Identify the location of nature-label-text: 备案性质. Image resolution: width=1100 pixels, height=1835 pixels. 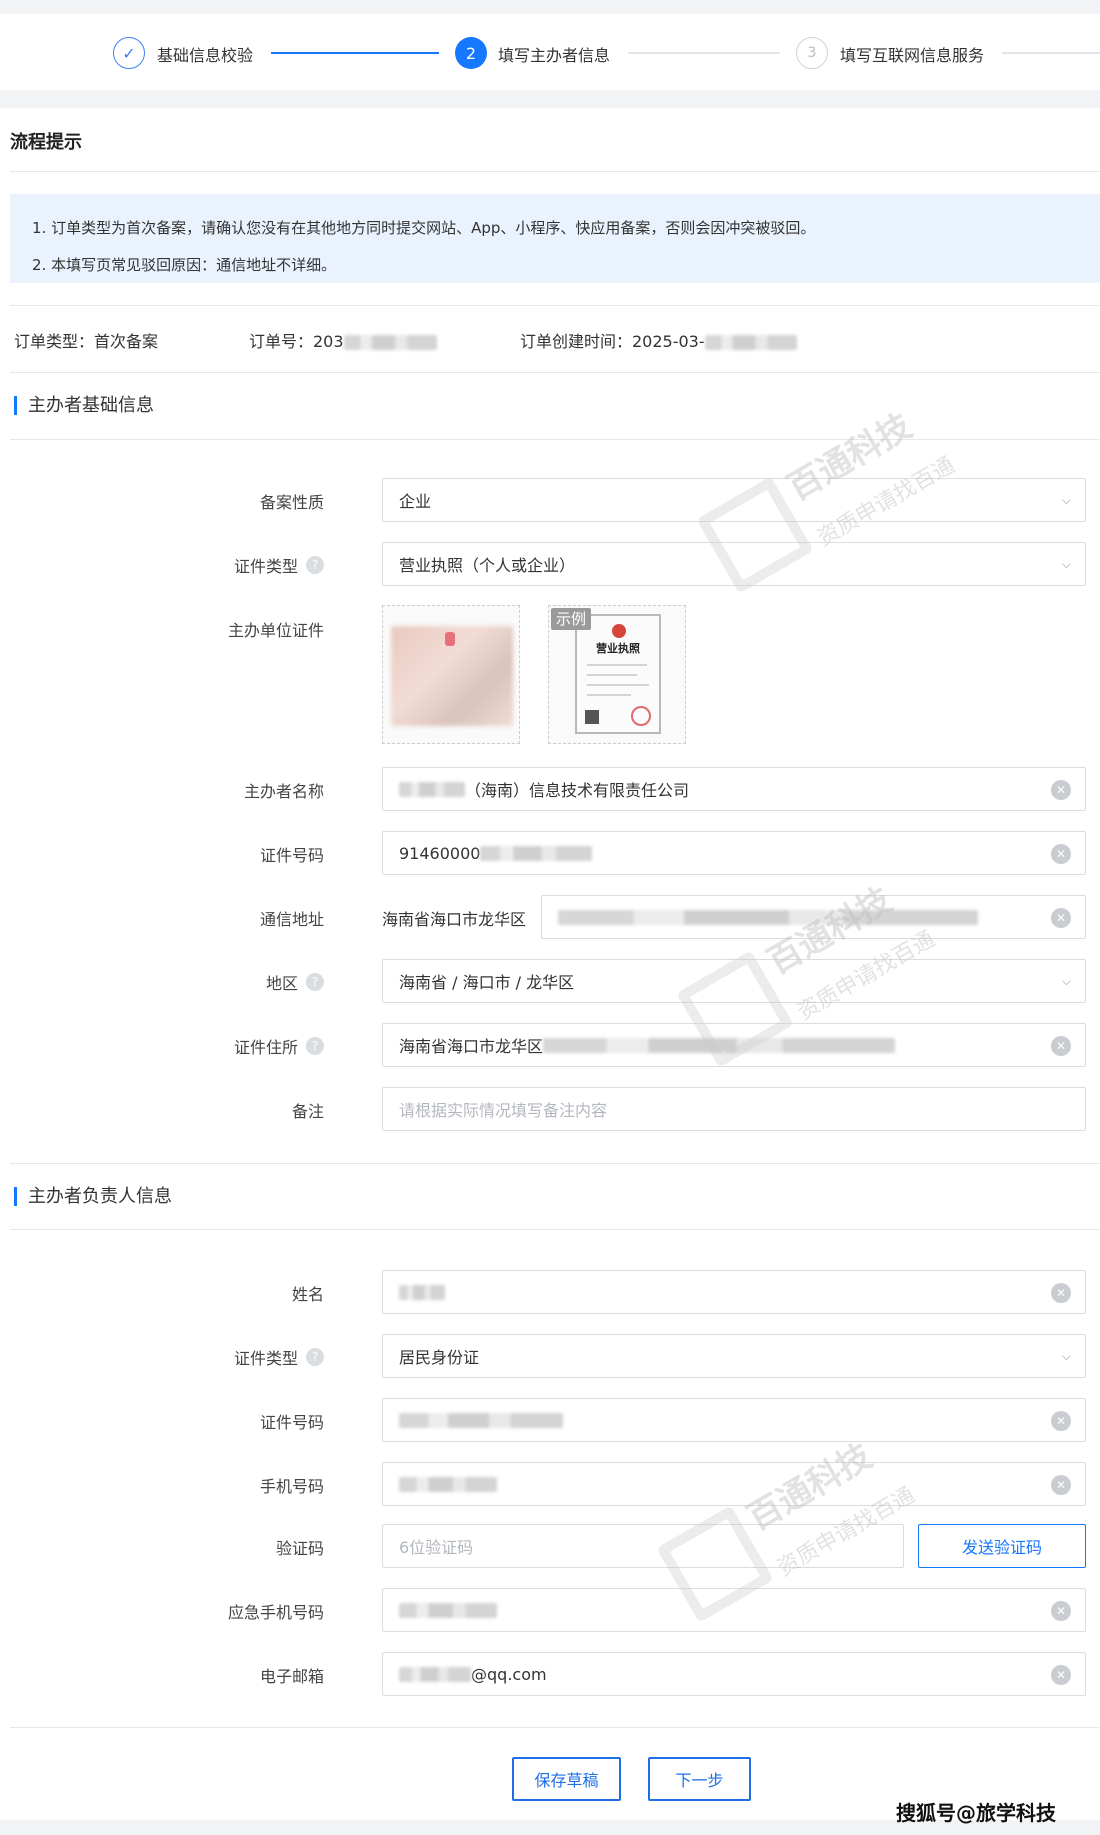
(291, 502).